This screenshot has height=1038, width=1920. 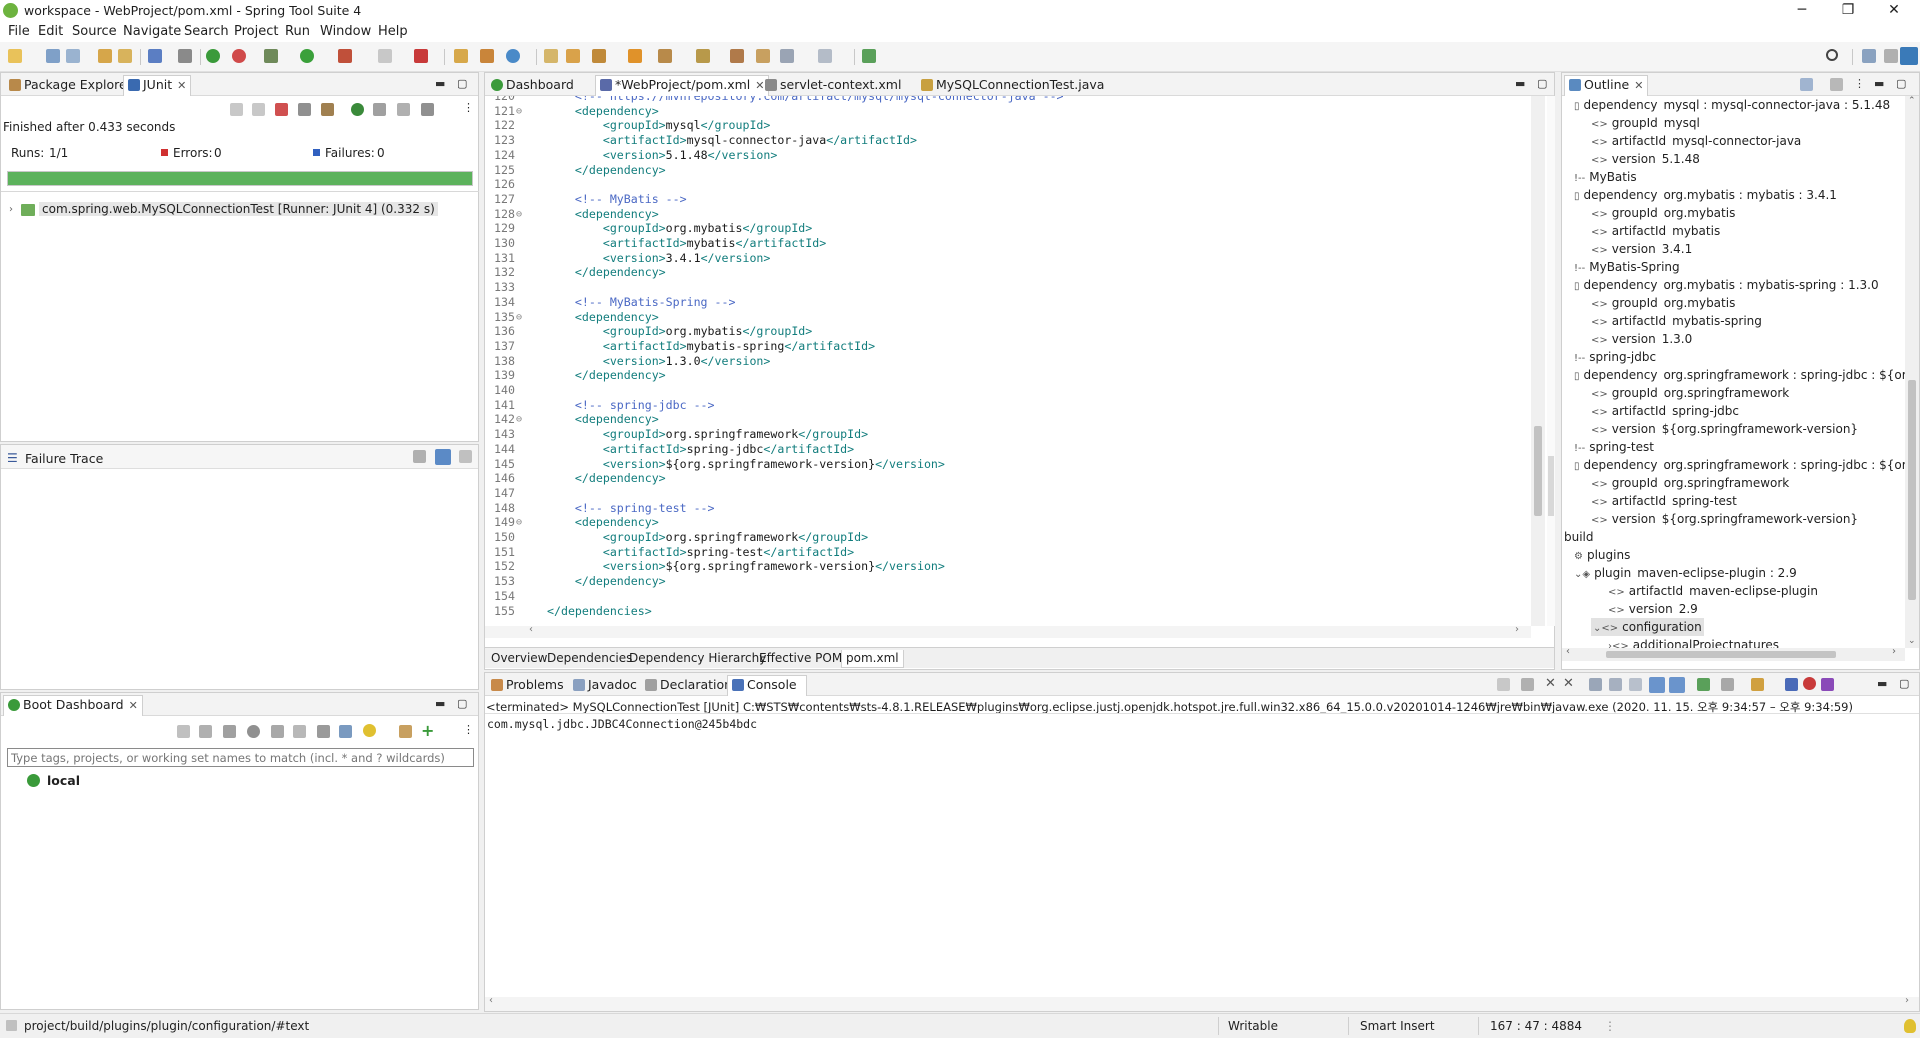 I want to click on editor-vertical-scrollbar, so click(x=1538, y=361).